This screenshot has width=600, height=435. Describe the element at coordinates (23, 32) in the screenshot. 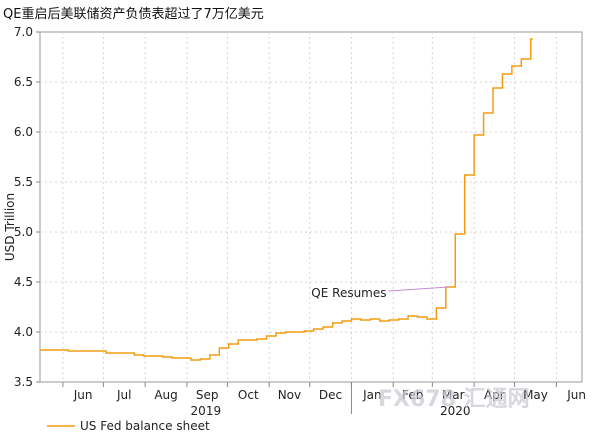

I see `y-tick-label: 7.0` at that location.